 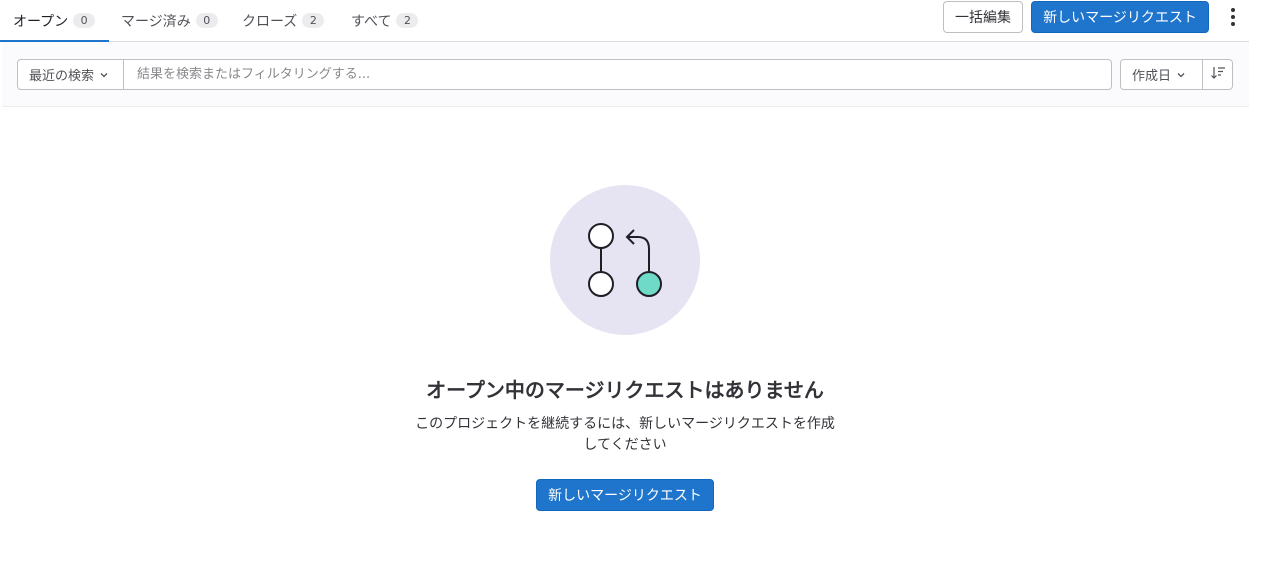 What do you see at coordinates (625, 390) in the screenshot?
I see `empty-state-title: オープン中のマージリクエストはありません` at bounding box center [625, 390].